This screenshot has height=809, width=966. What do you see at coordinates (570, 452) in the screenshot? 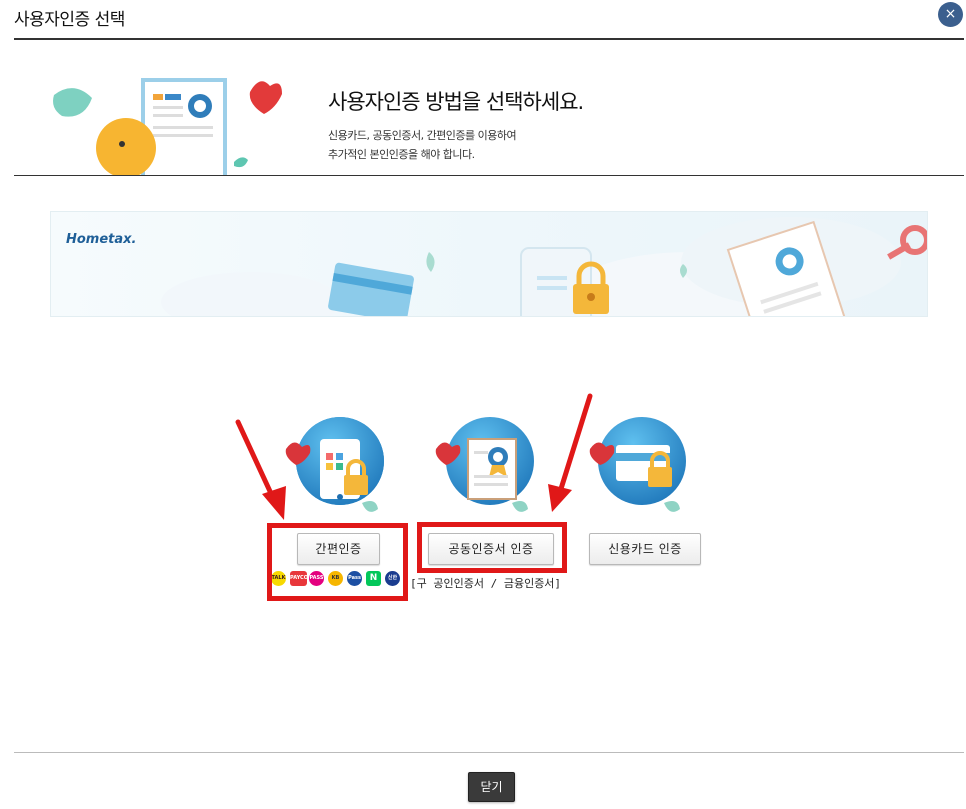
I see `annotation-arrow-right` at bounding box center [570, 452].